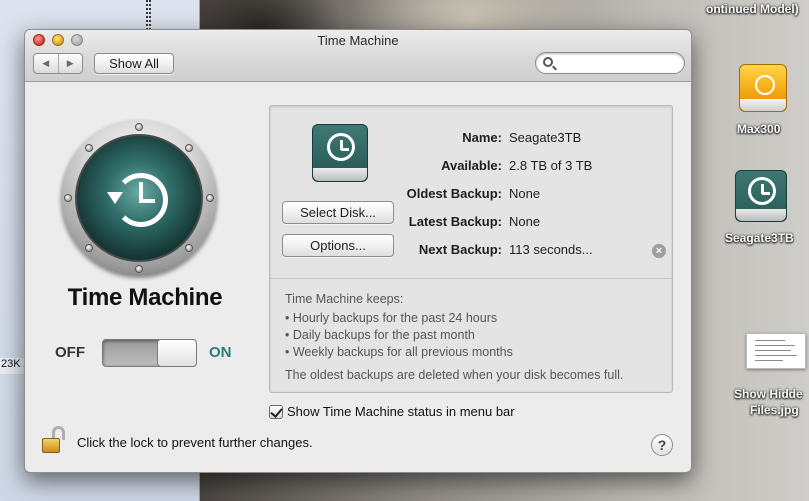 The width and height of the screenshot is (809, 501). I want to click on toggle-off-label: OFF, so click(70, 352).